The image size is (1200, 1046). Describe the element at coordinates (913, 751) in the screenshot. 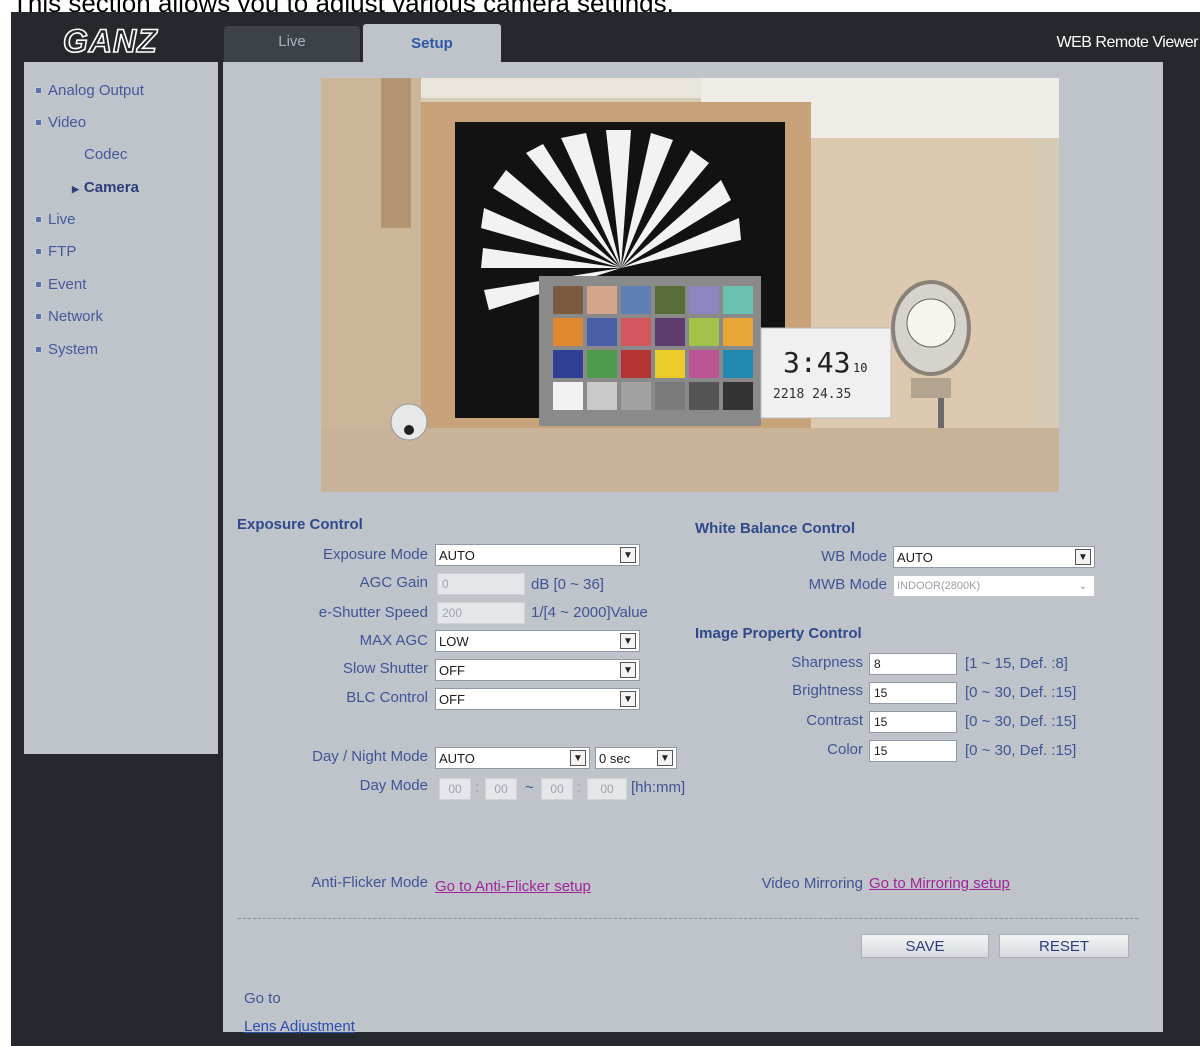

I see `color-input: 15` at that location.